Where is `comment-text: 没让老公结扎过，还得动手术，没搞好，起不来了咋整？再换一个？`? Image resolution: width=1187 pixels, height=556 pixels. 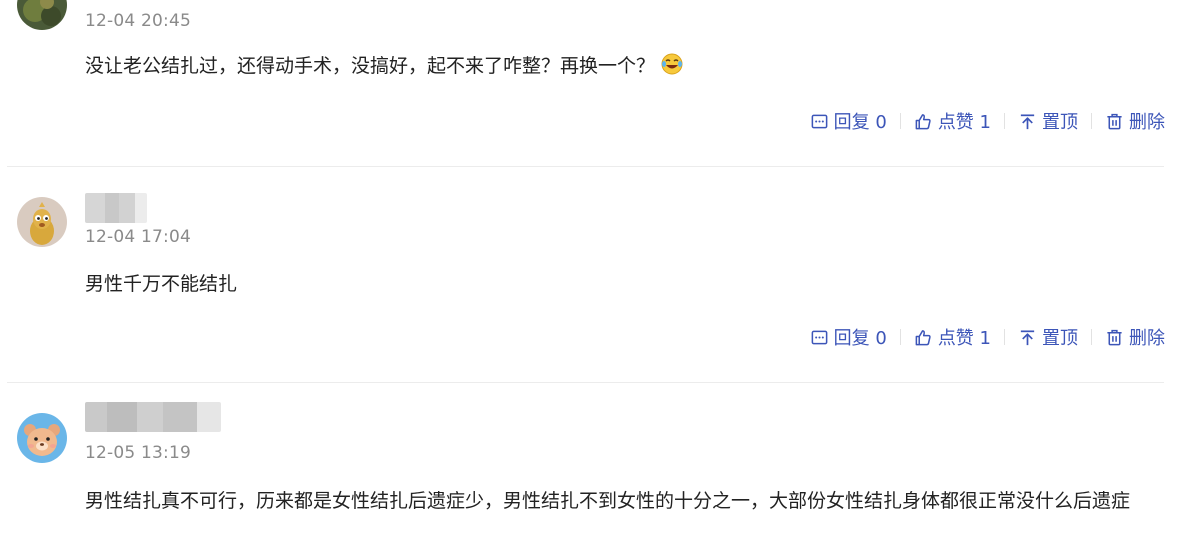
comment-text: 没让老公结扎过，还得动手术，没搞好，起不来了咋整？再换一个？ is located at coordinates (627, 66).